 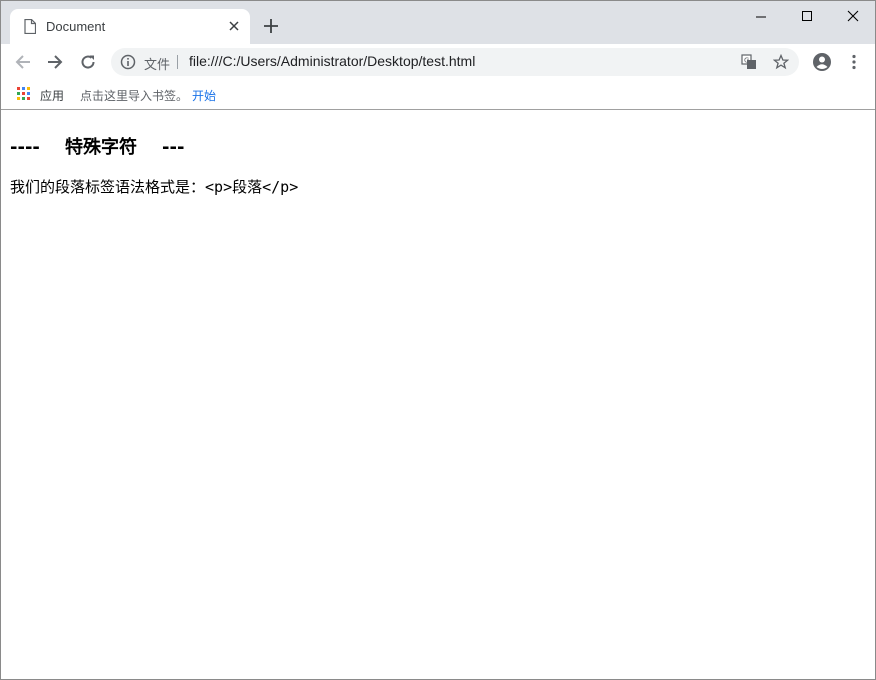 What do you see at coordinates (24, 94) in the screenshot?
I see `apps-icon` at bounding box center [24, 94].